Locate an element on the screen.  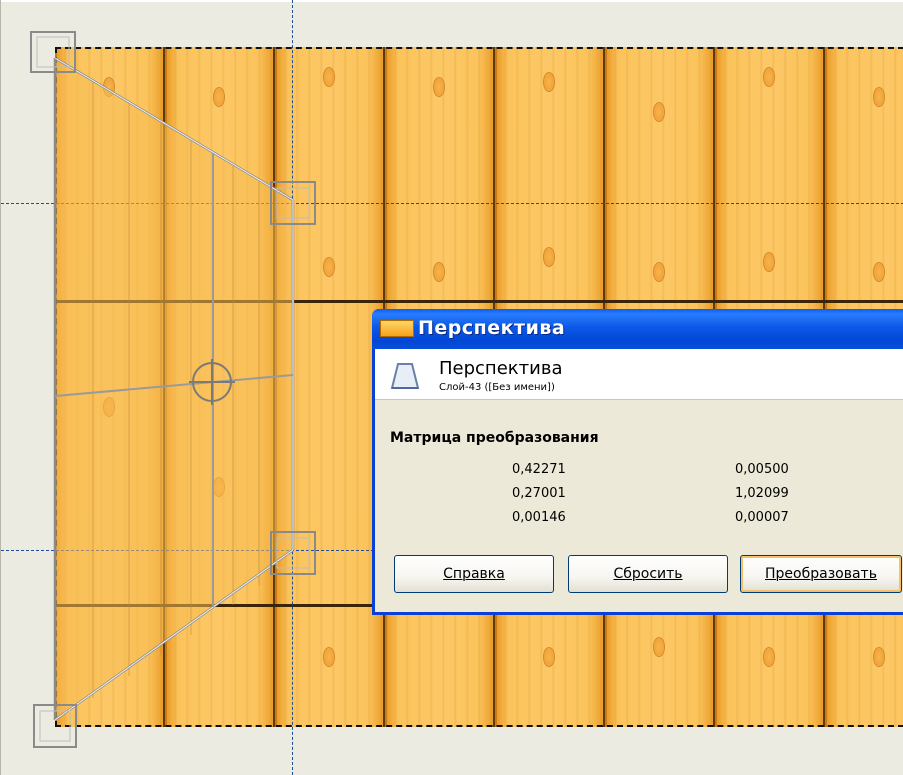
perspective-tool-icon is located at coordinates (405, 376).